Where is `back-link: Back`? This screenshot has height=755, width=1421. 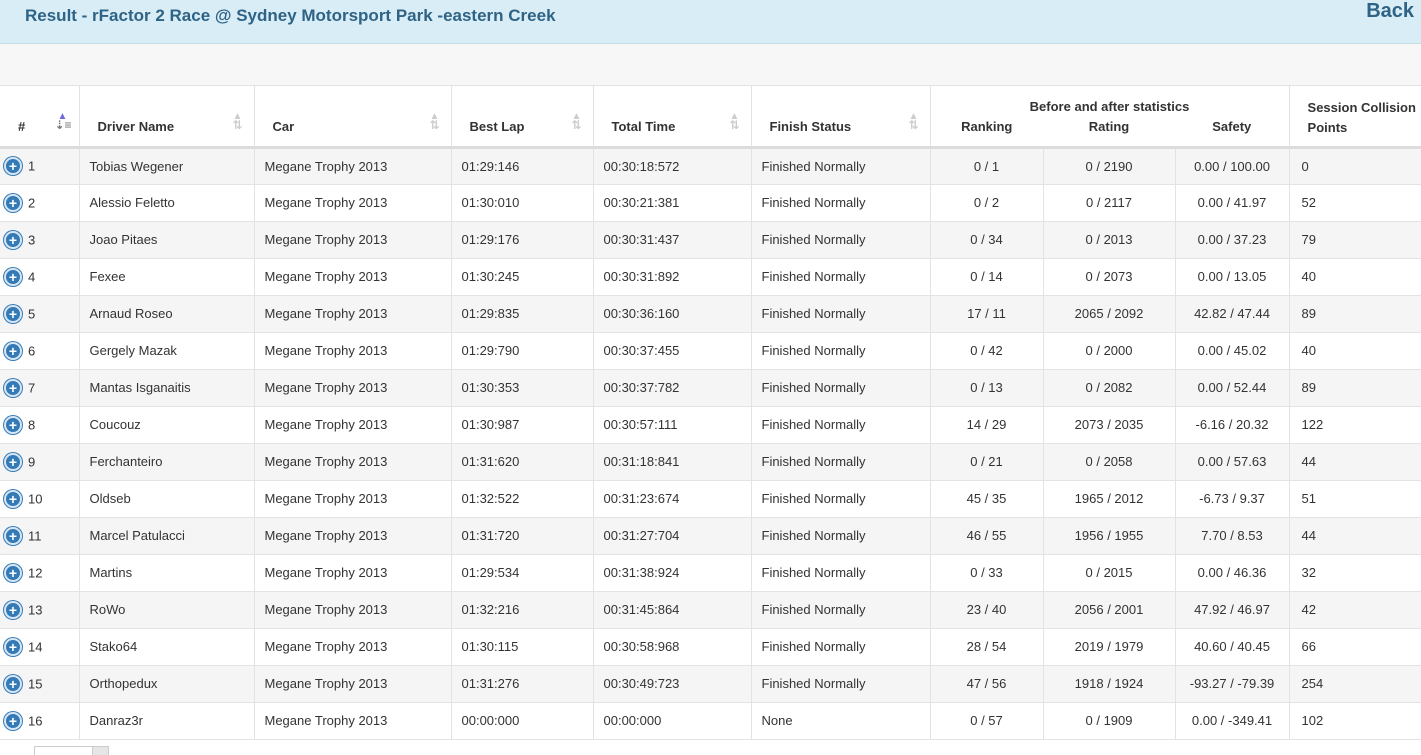 back-link: Back is located at coordinates (1390, 11).